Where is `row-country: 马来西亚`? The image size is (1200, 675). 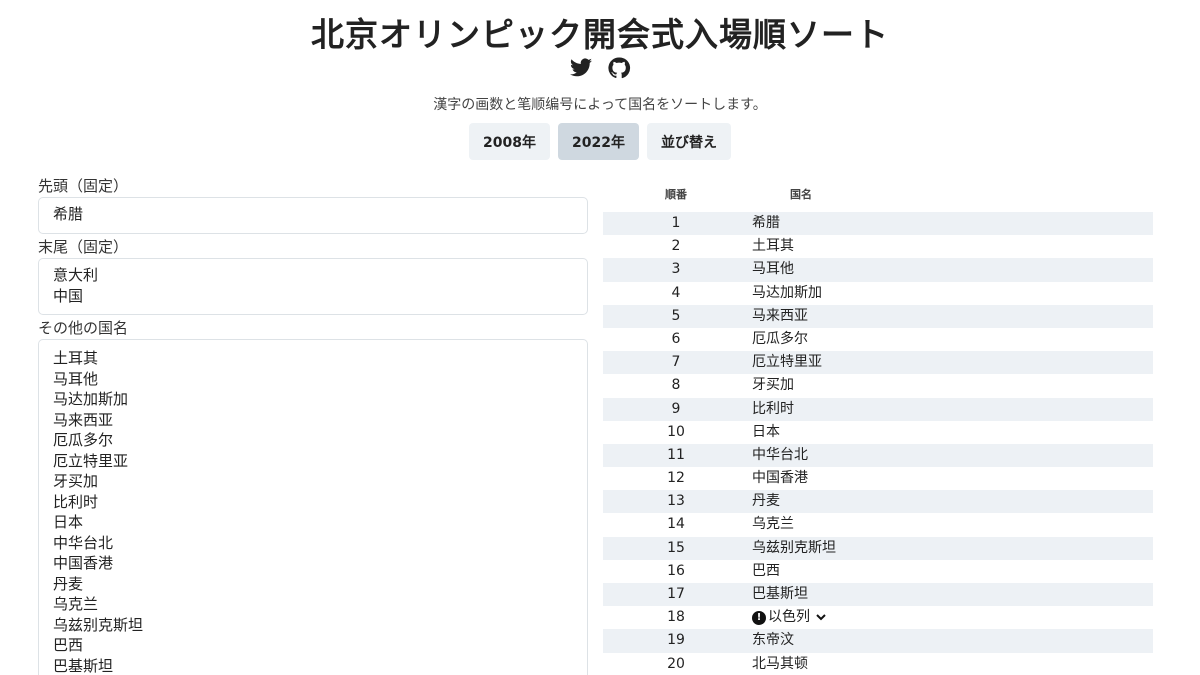
row-country: 马来西亚 is located at coordinates (778, 316).